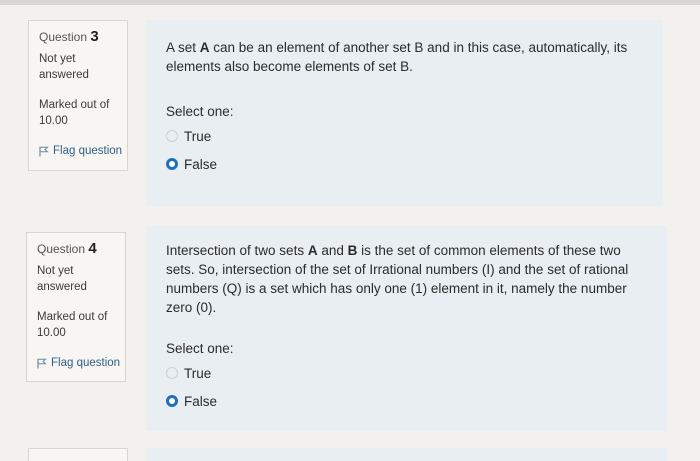 The height and width of the screenshot is (461, 700). Describe the element at coordinates (406, 454) in the screenshot. I see `next-question-content-edge` at that location.